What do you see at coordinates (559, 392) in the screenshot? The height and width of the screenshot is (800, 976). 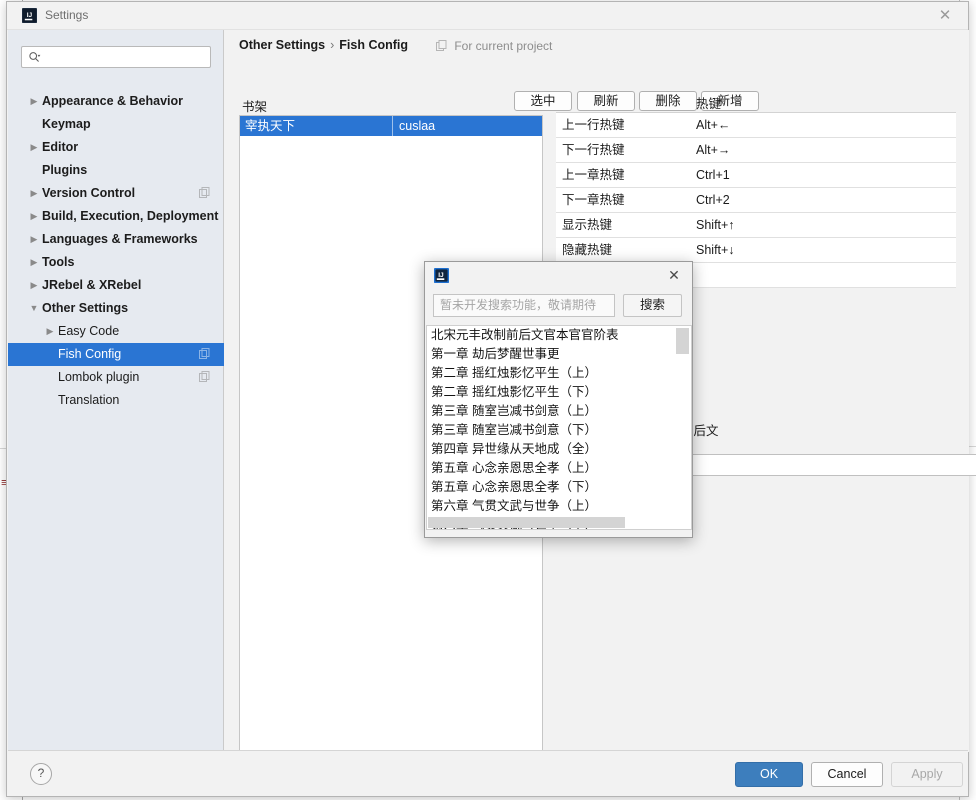 I see `list-item: 第二章 摇红烛影忆平生（下）` at bounding box center [559, 392].